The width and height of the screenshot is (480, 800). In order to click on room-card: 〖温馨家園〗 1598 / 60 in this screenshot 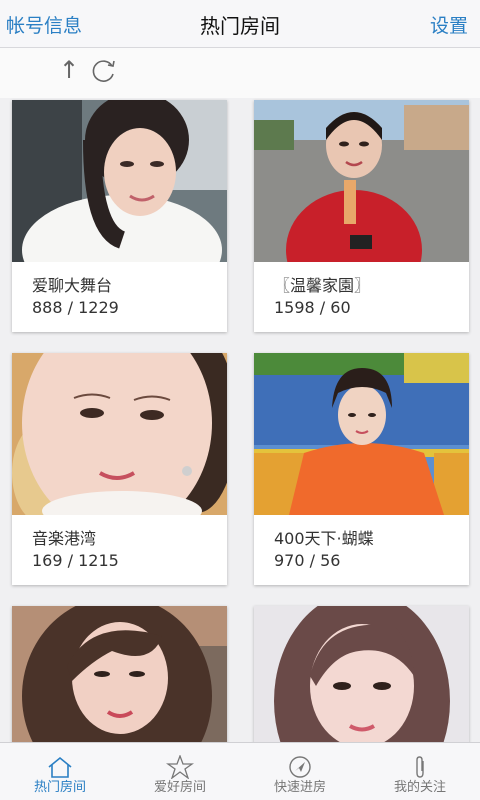, I will do `click(361, 216)`.